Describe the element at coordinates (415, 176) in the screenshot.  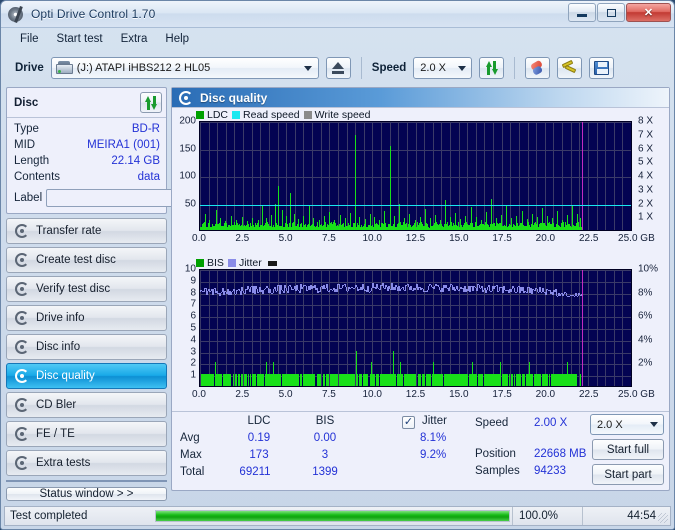
I see `ldc-plot` at that location.